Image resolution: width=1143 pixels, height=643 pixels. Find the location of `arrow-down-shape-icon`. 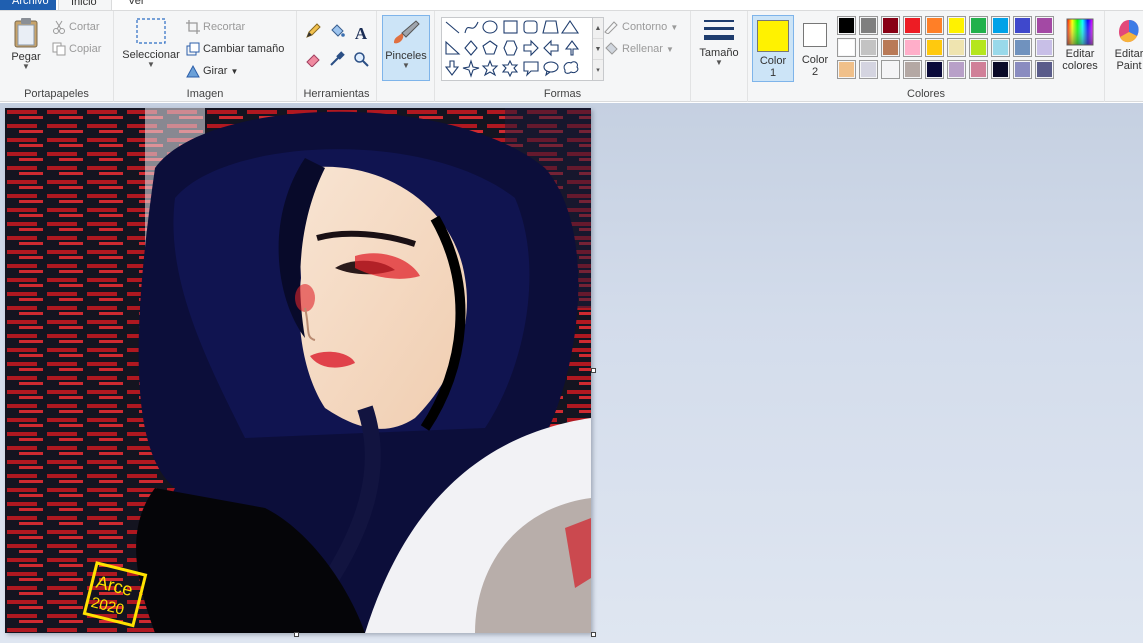

arrow-down-shape-icon is located at coordinates (452, 68).